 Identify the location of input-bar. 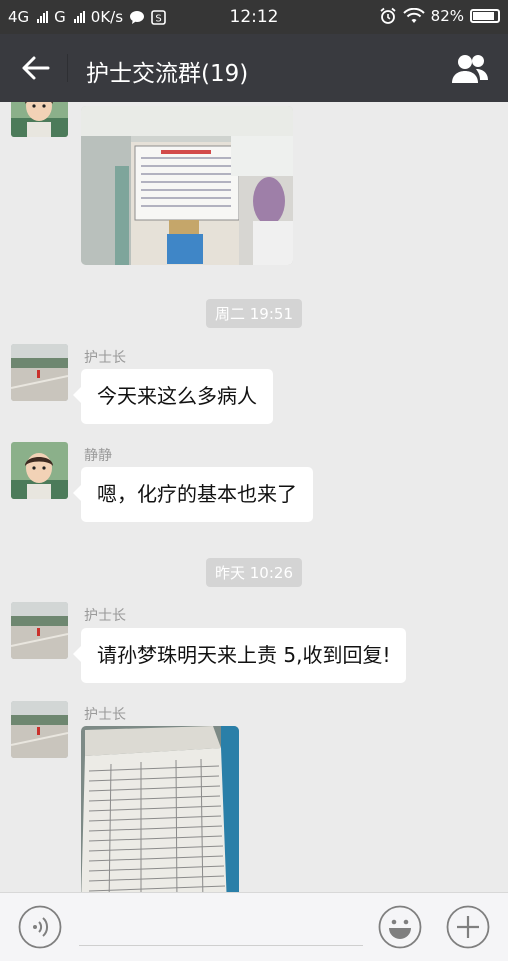
(254, 926).